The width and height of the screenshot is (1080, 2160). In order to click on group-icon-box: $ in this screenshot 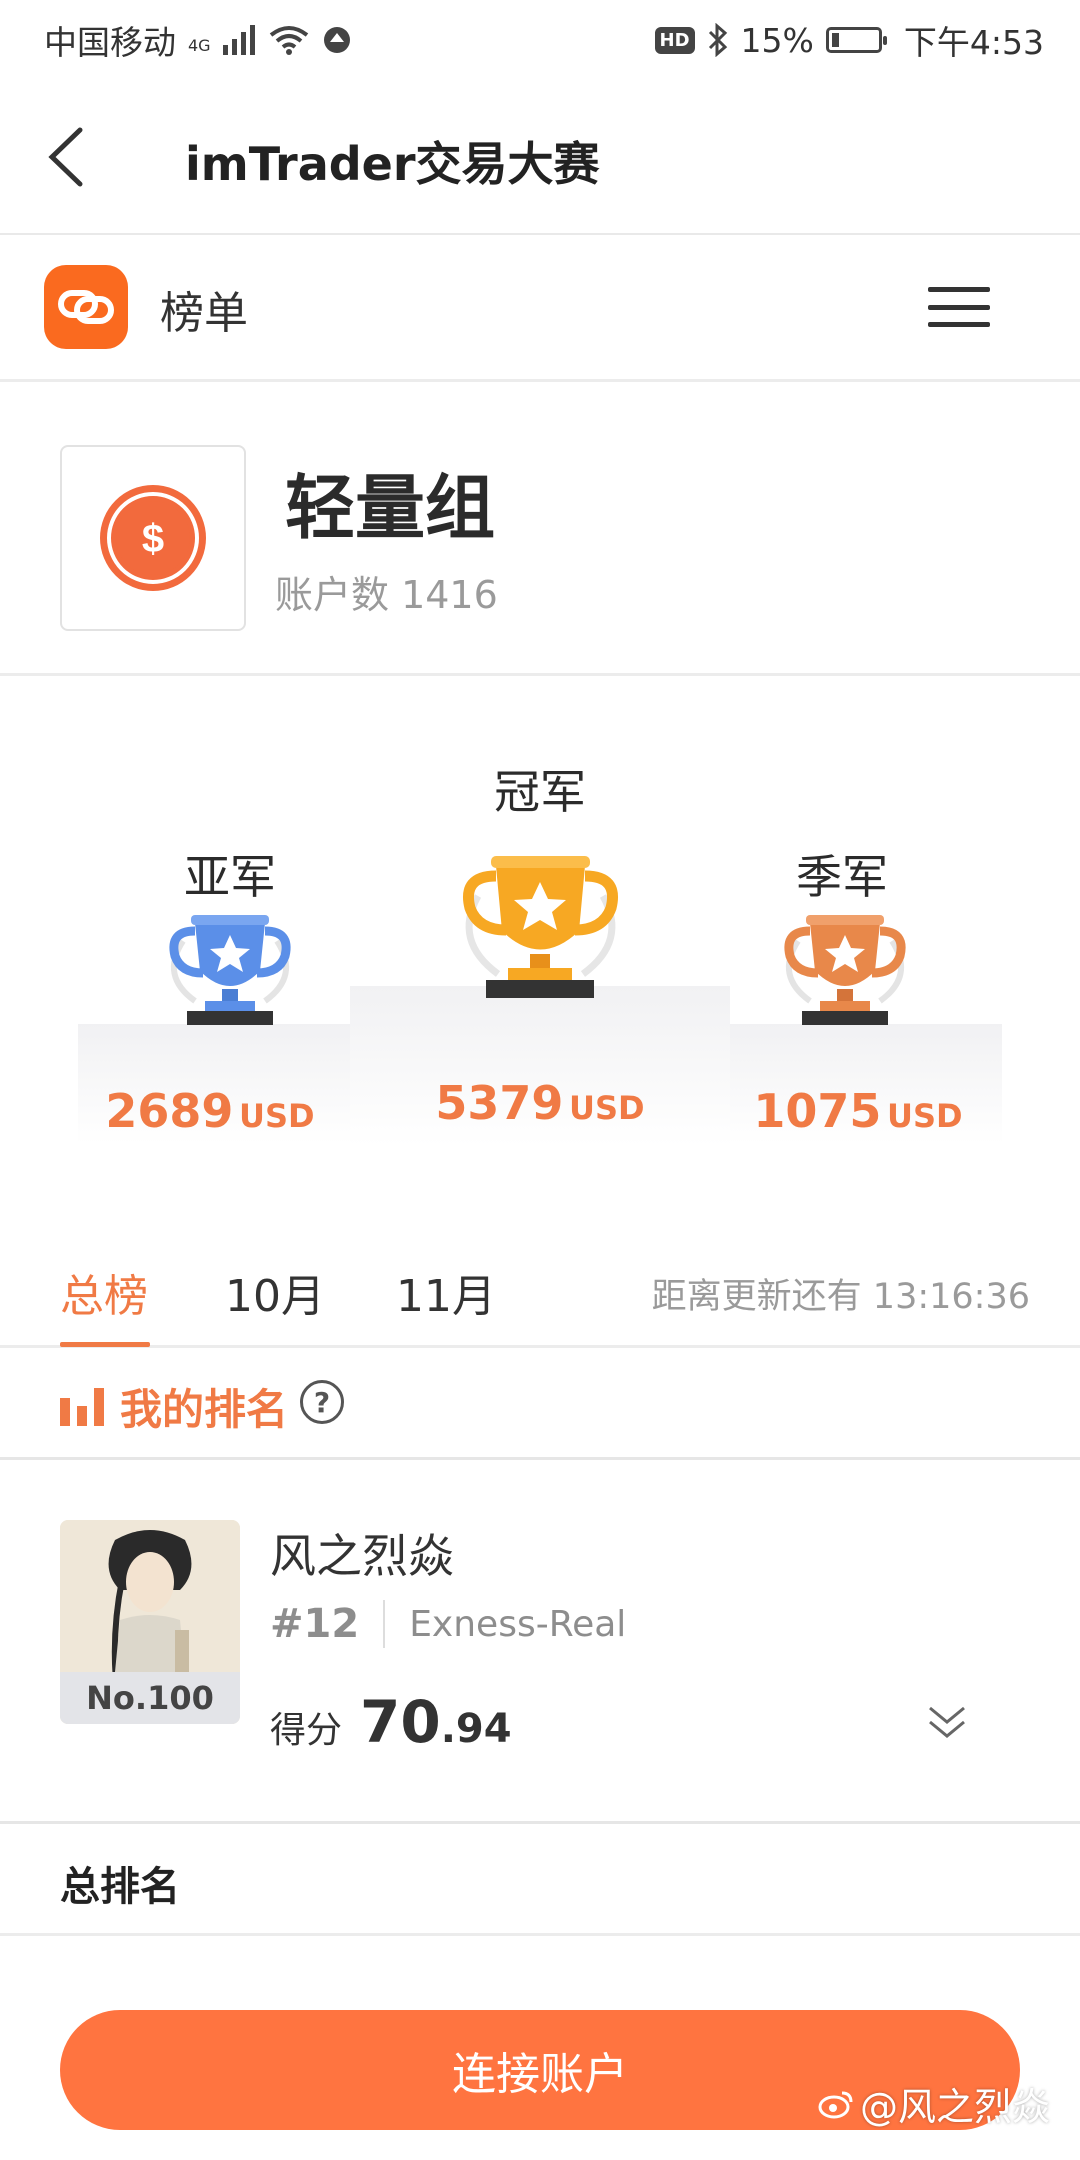, I will do `click(153, 538)`.